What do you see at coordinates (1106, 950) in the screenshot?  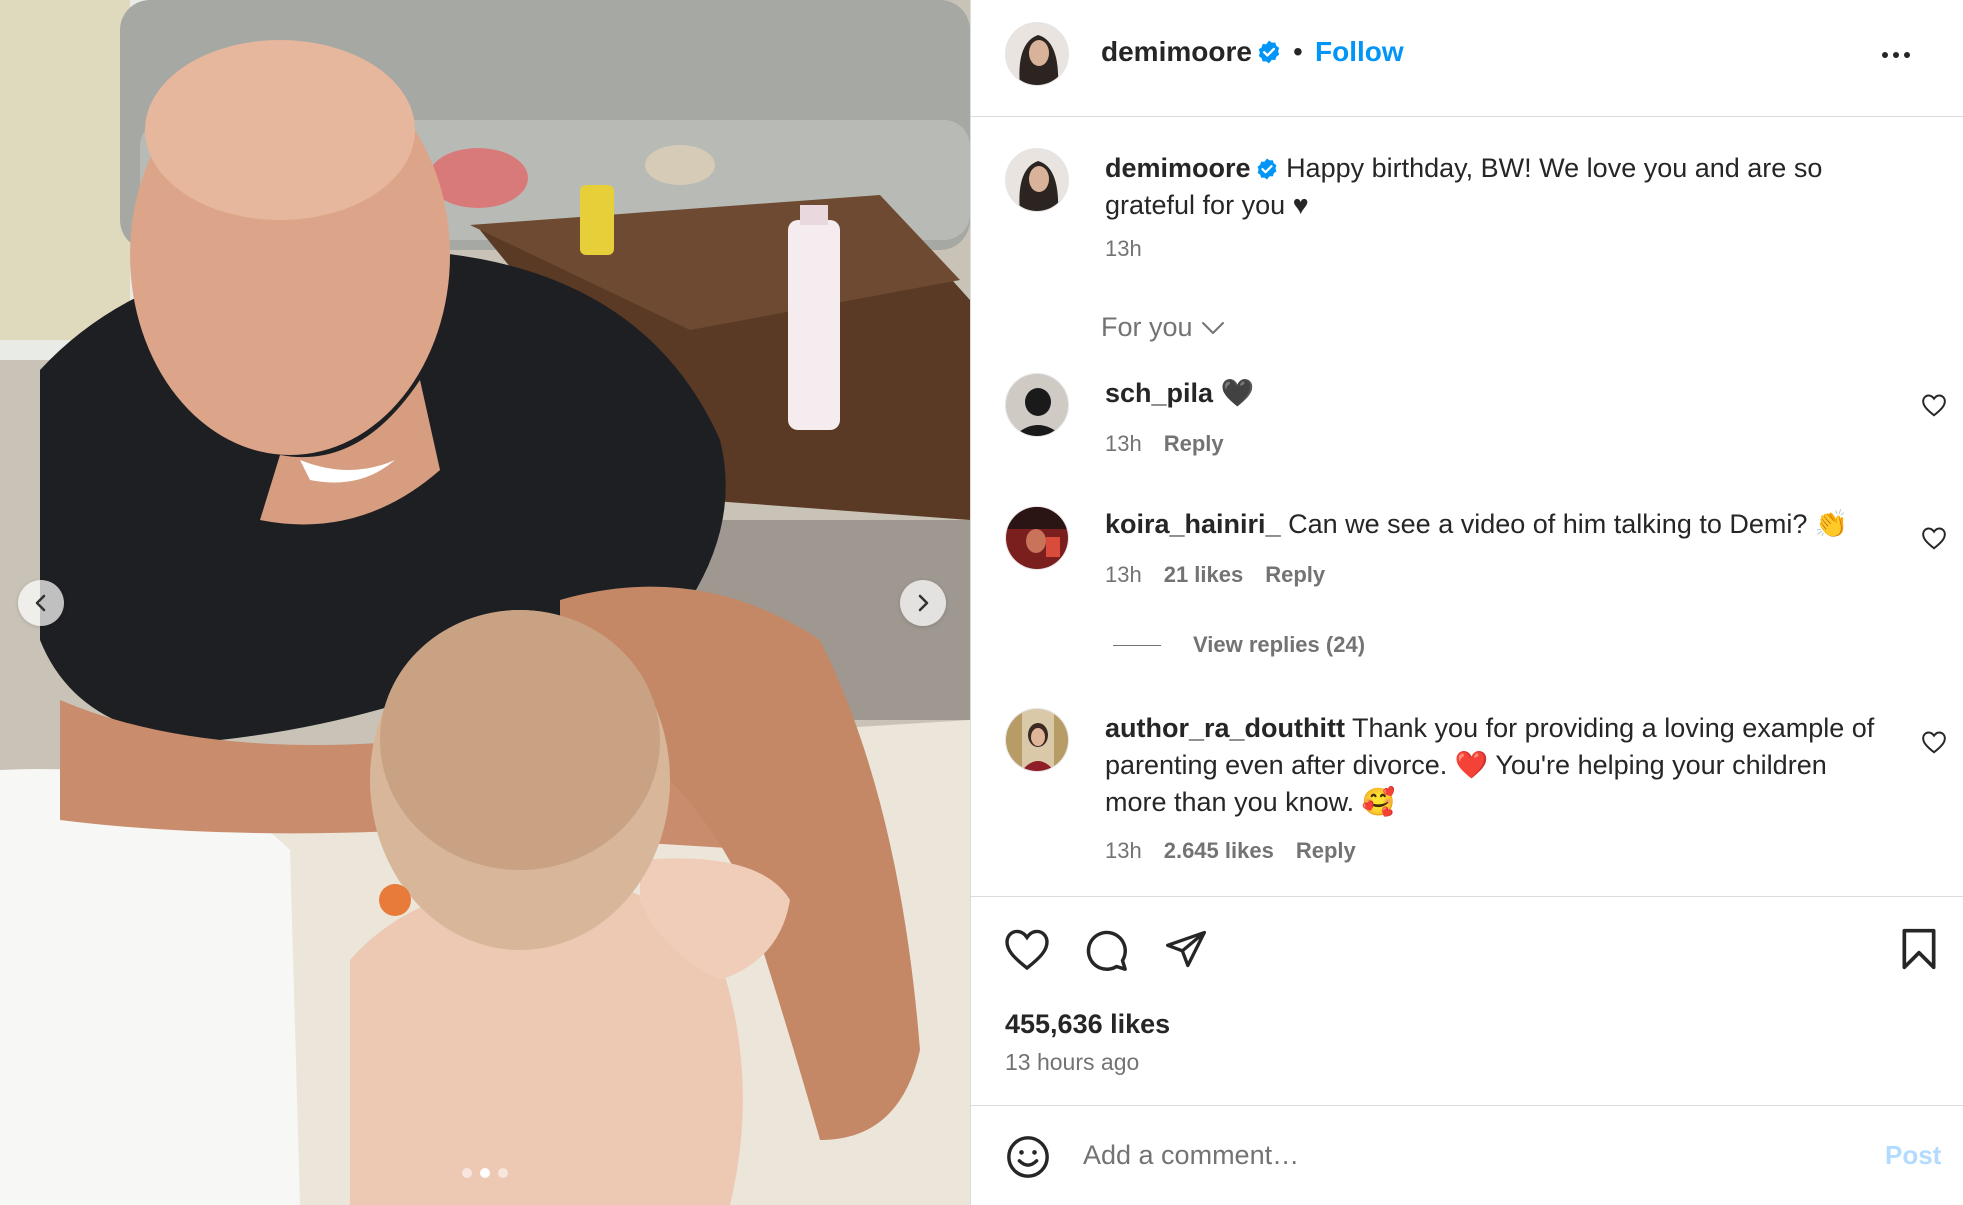 I see `comment-bubble-icon` at bounding box center [1106, 950].